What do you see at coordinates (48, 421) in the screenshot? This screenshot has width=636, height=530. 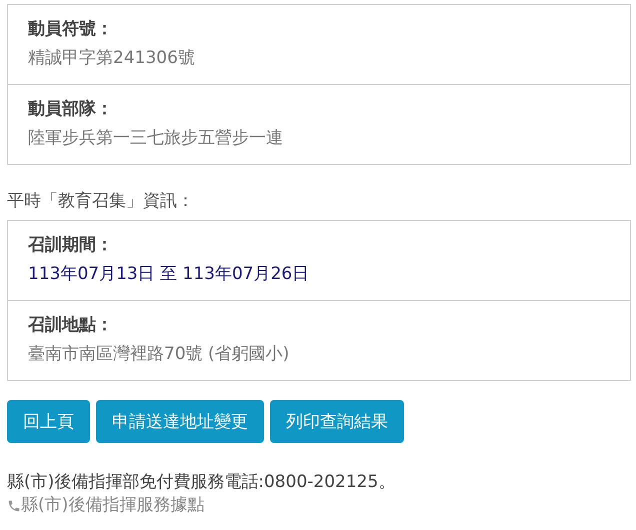 I see `action-button: 回上頁` at bounding box center [48, 421].